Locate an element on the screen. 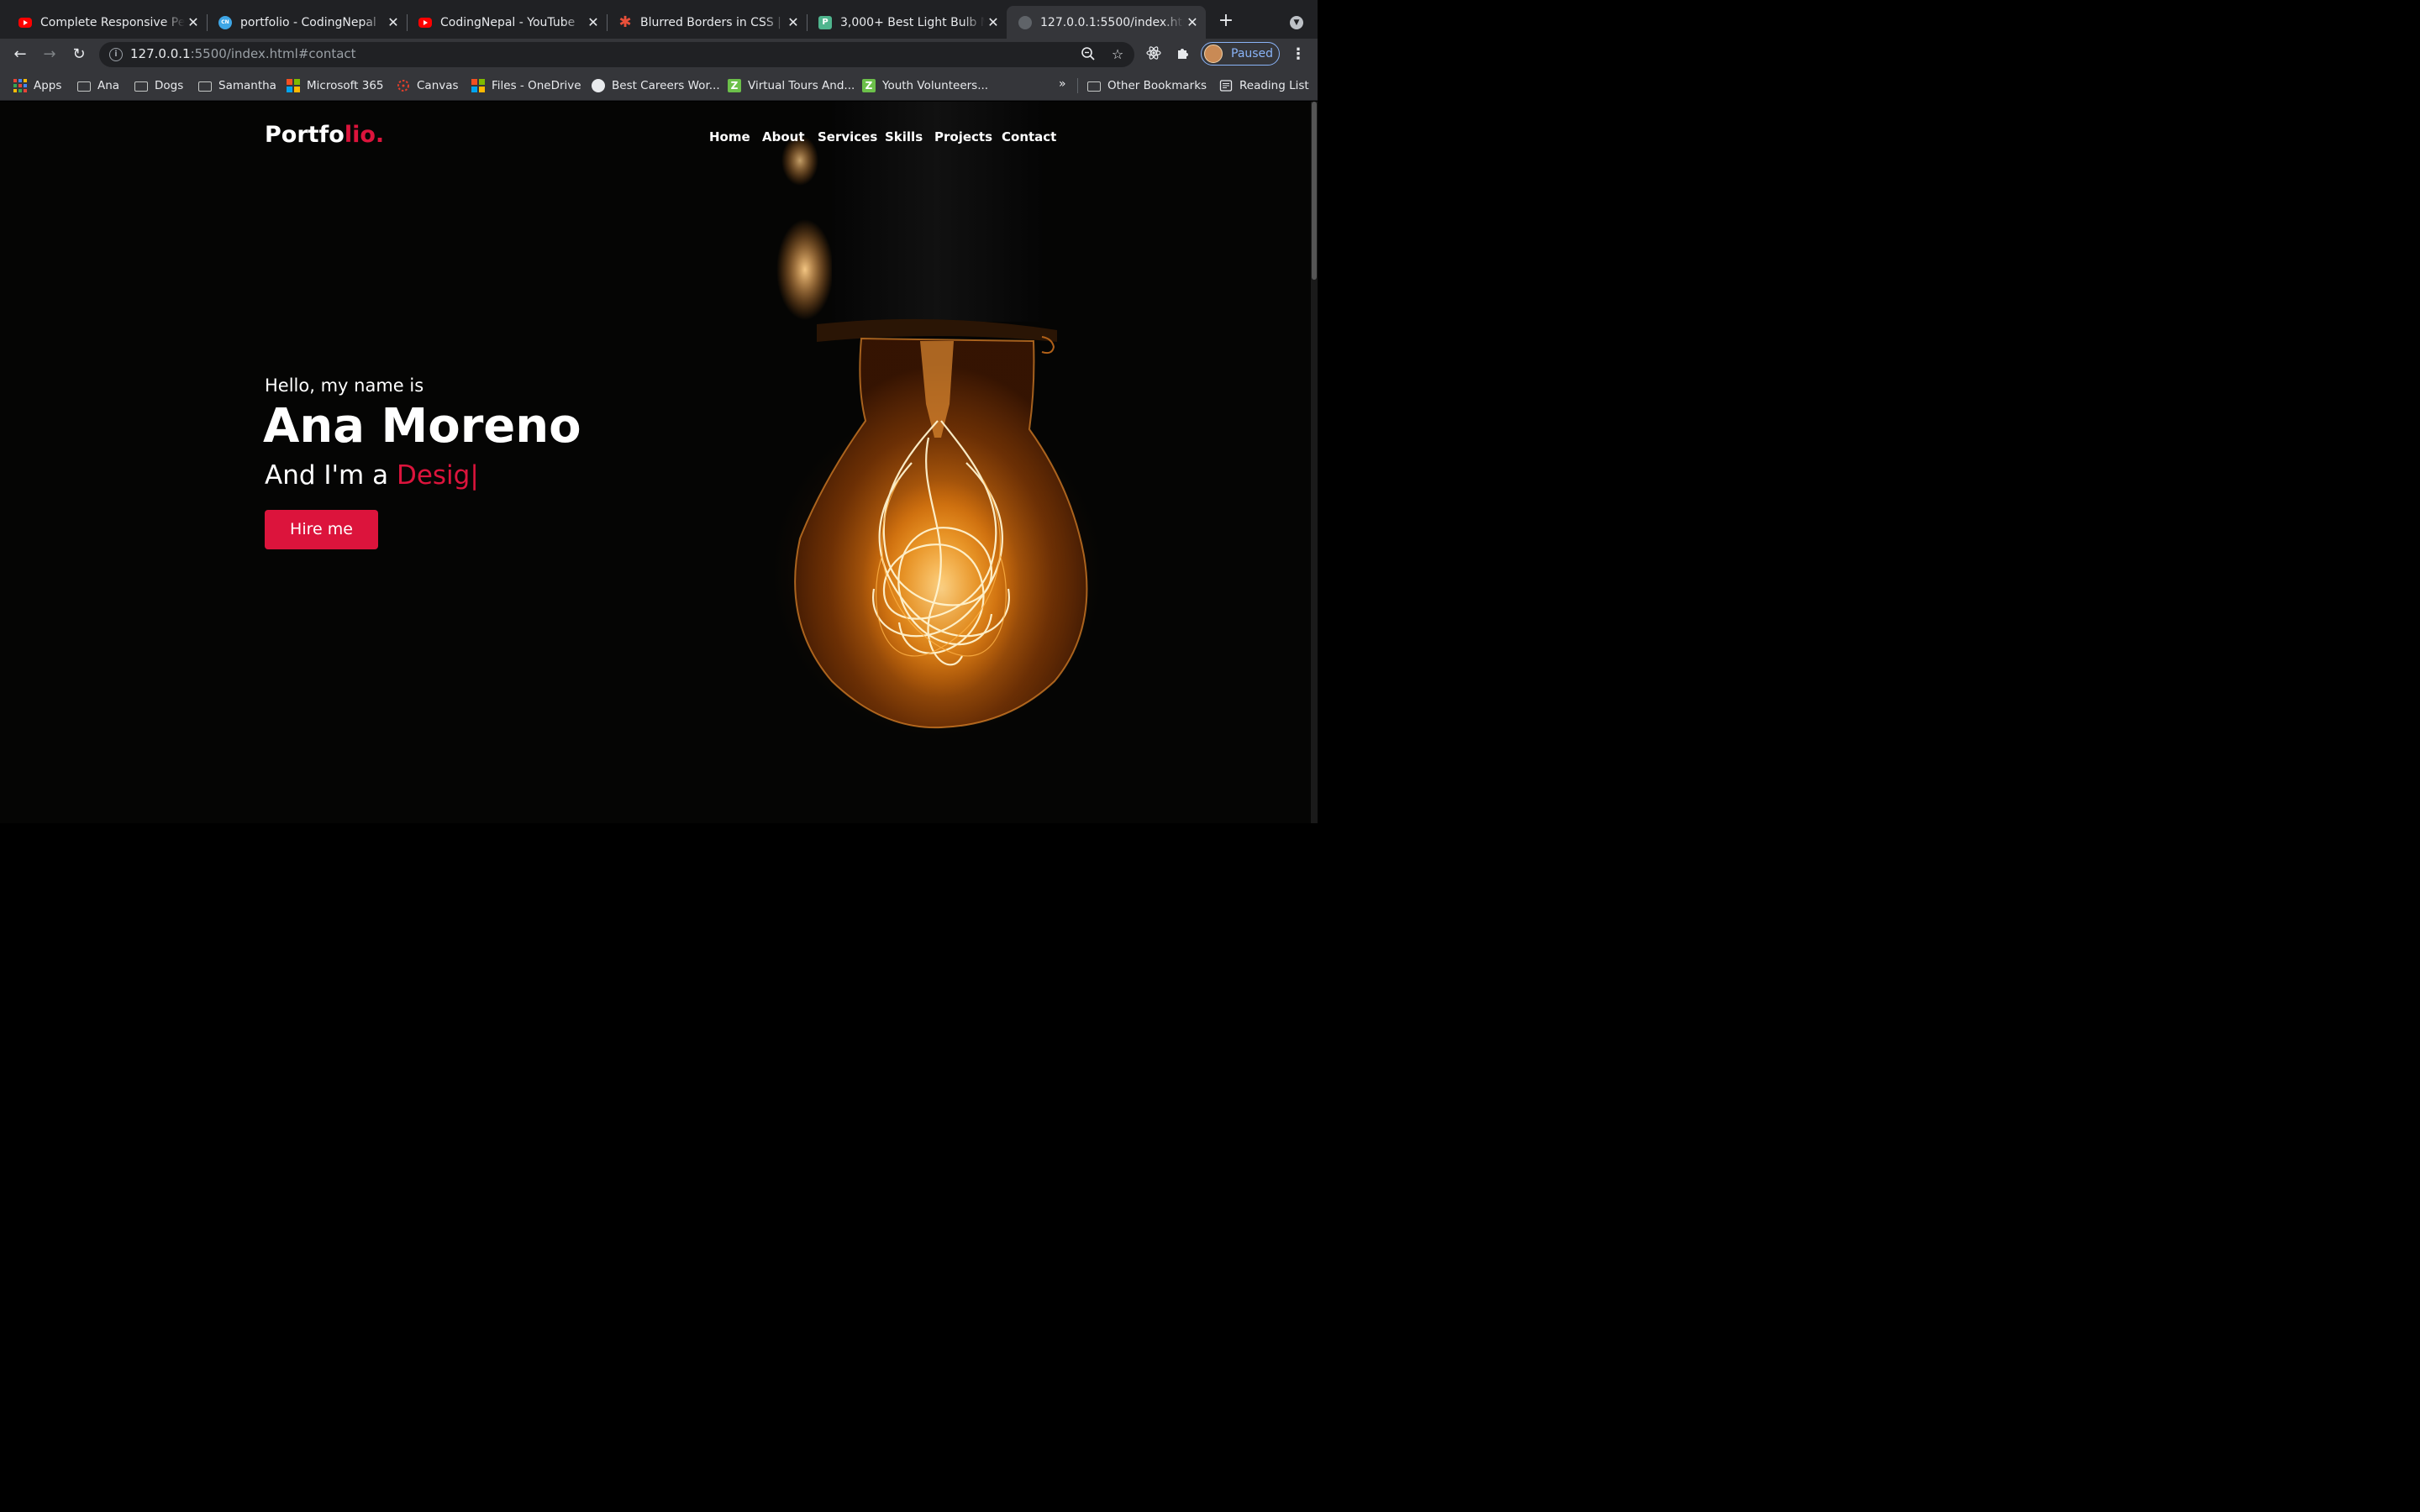 This screenshot has height=1512, width=2420. bookmark-folder: Samantha is located at coordinates (237, 85).